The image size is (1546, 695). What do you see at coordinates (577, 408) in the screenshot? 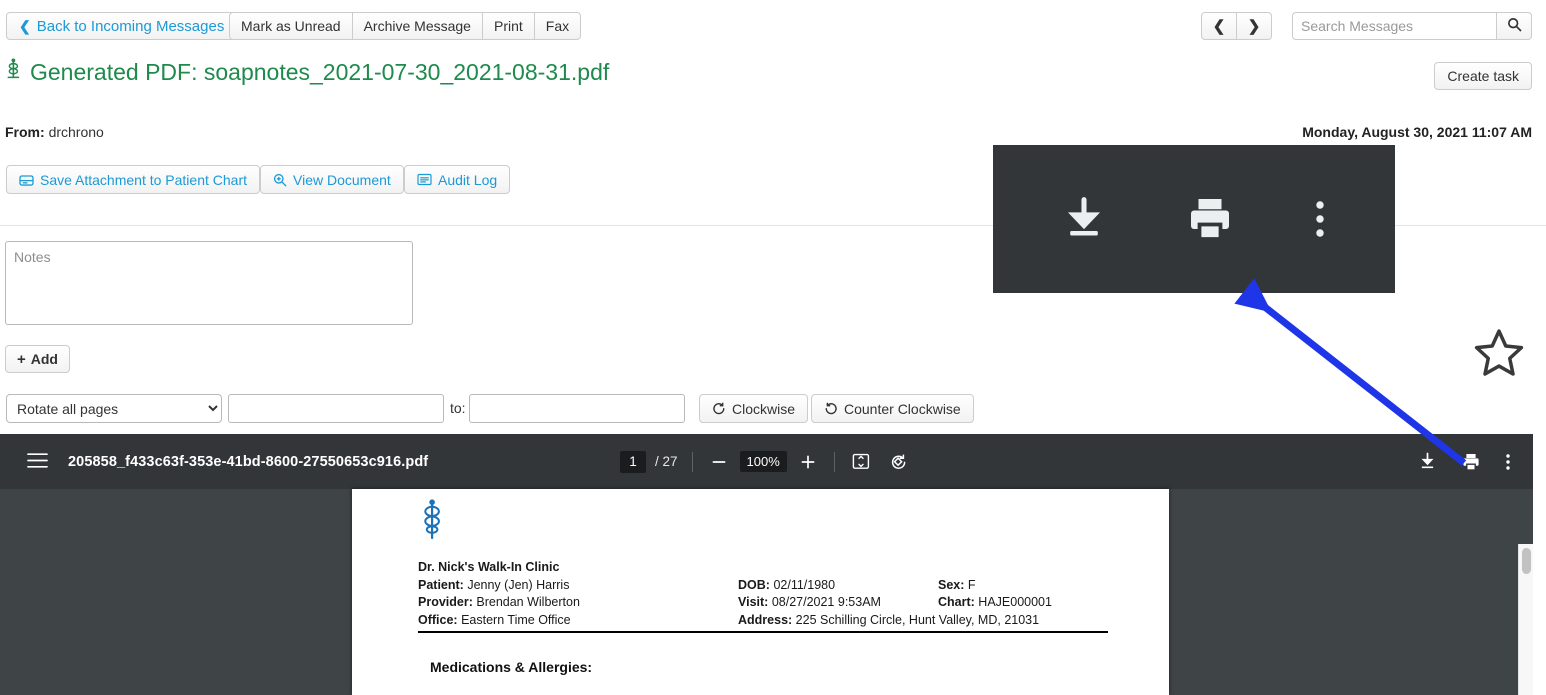
I see `rotate-to-page-input` at bounding box center [577, 408].